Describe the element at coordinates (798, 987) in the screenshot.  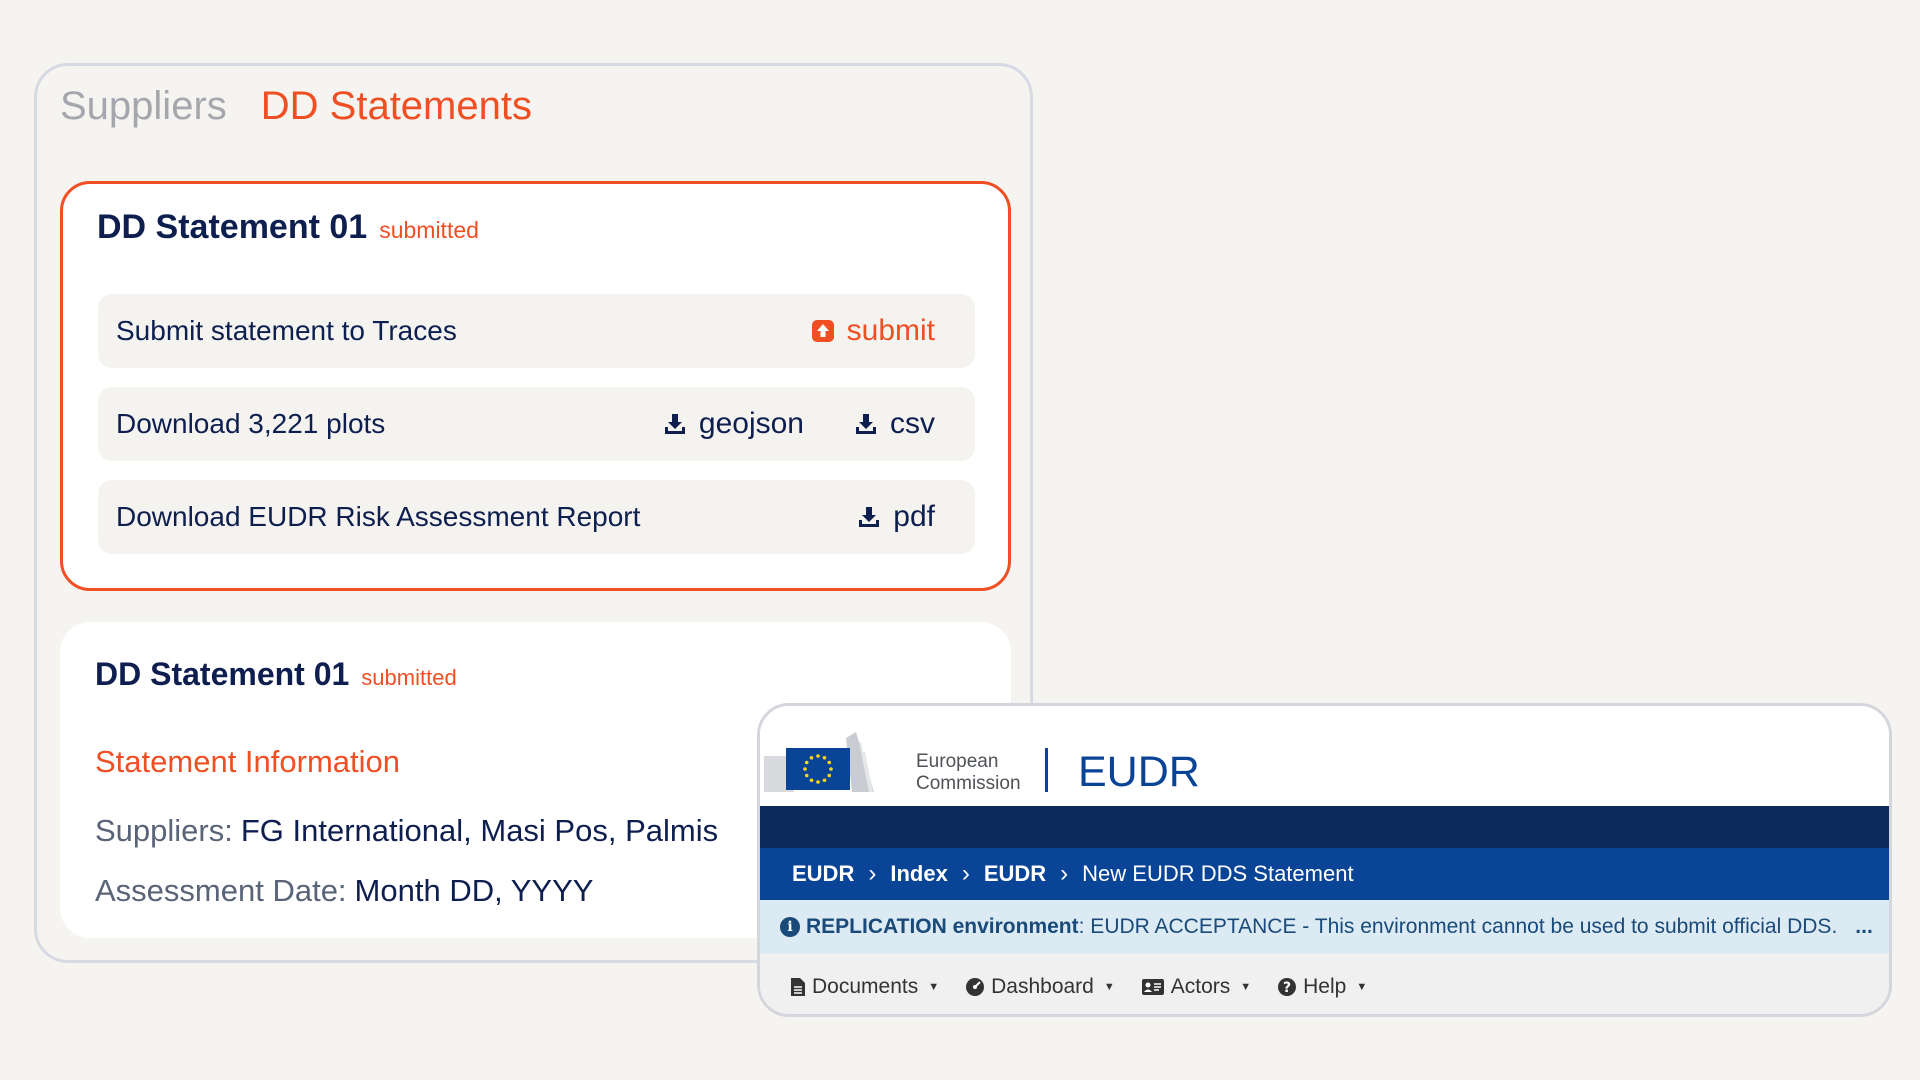
I see `document-icon` at that location.